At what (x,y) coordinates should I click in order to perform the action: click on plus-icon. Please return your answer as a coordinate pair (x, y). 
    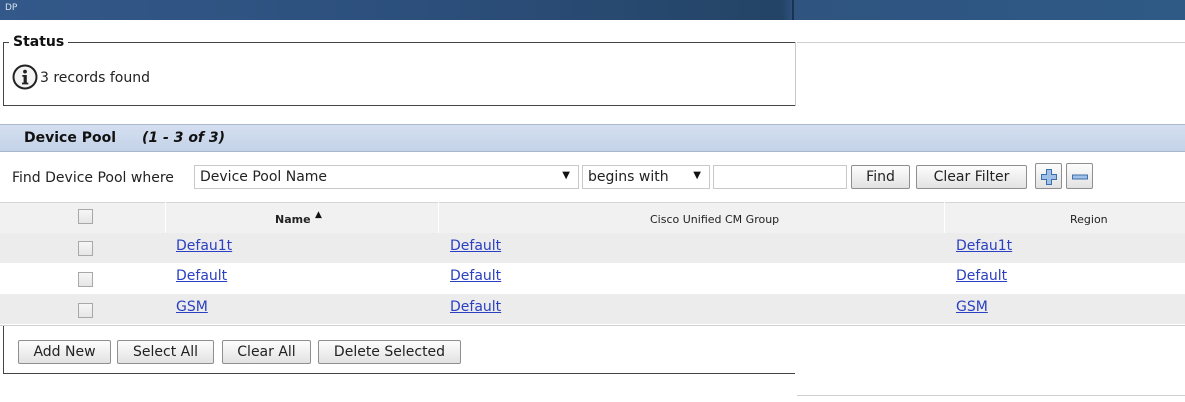
    Looking at the image, I should click on (1049, 177).